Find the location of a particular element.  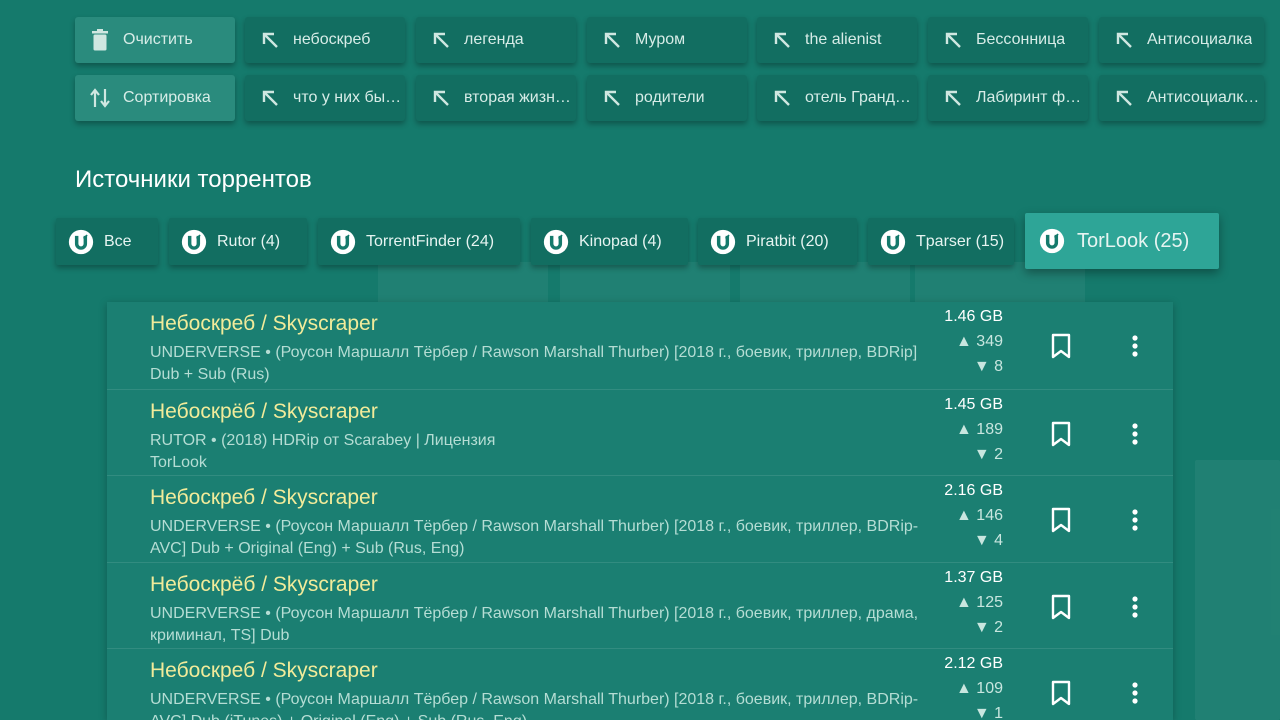

source-tab-2: TorrentFinder (24) is located at coordinates (419, 241).